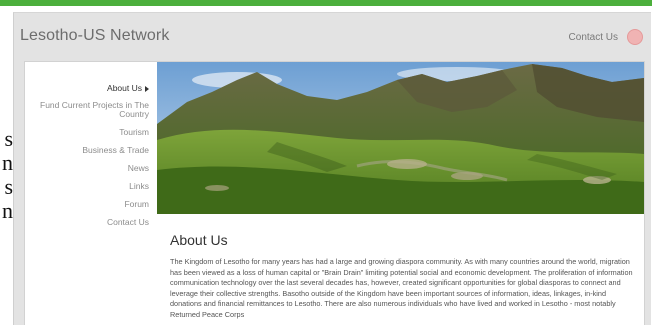  What do you see at coordinates (199, 240) in the screenshot?
I see `page-title: About Us` at bounding box center [199, 240].